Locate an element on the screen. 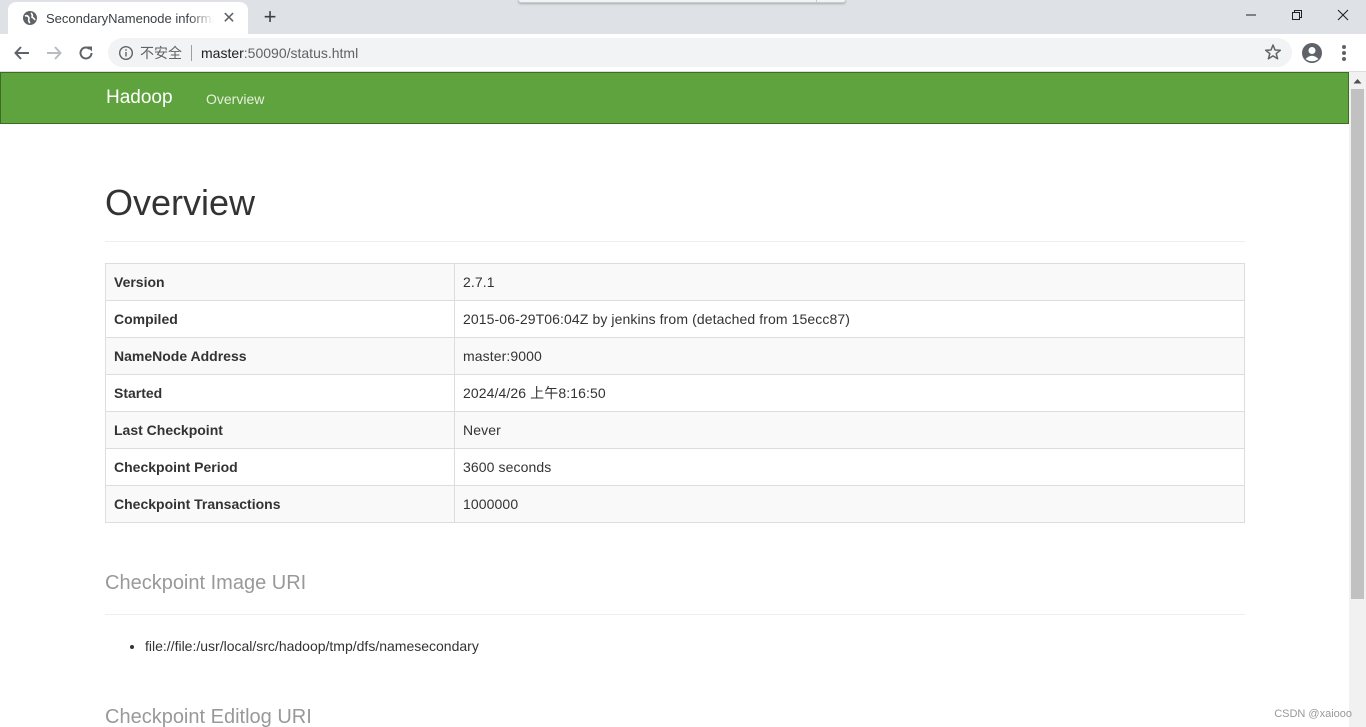 This screenshot has height=727, width=1366. page-scrollbar is located at coordinates (1357, 399).